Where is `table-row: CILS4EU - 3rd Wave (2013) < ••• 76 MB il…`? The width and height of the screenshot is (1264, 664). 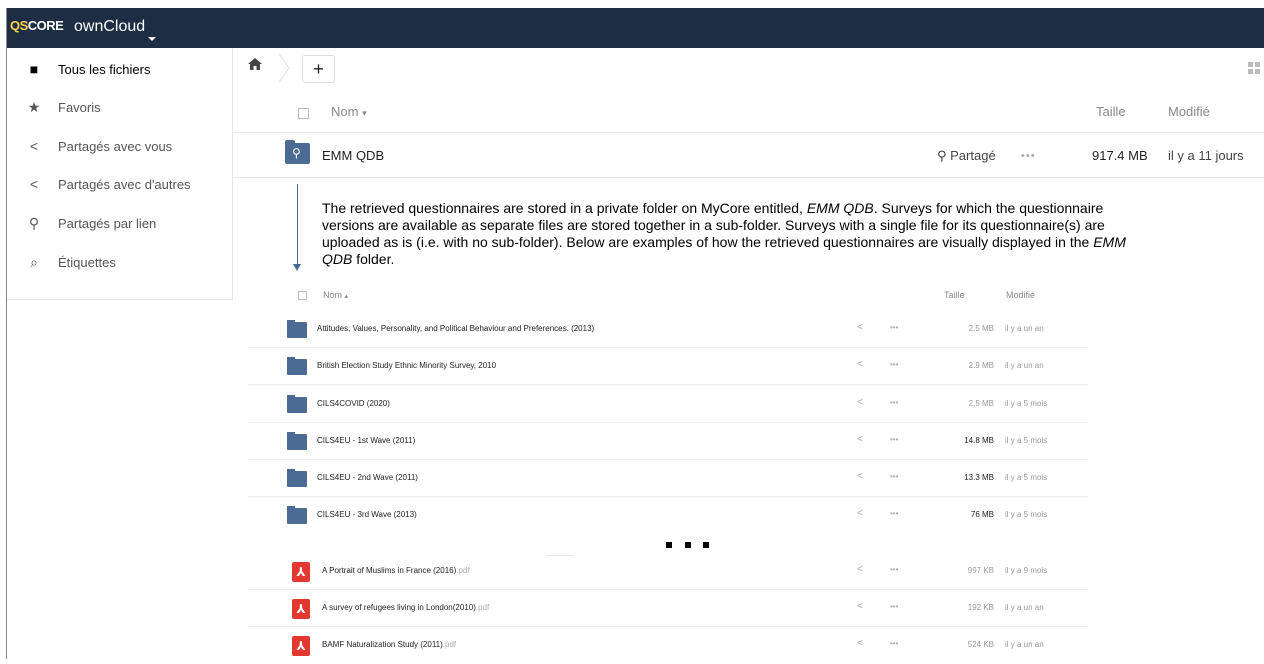 table-row: CILS4EU - 3rd Wave (2013) < ••• 76 MB il… is located at coordinates (668, 515).